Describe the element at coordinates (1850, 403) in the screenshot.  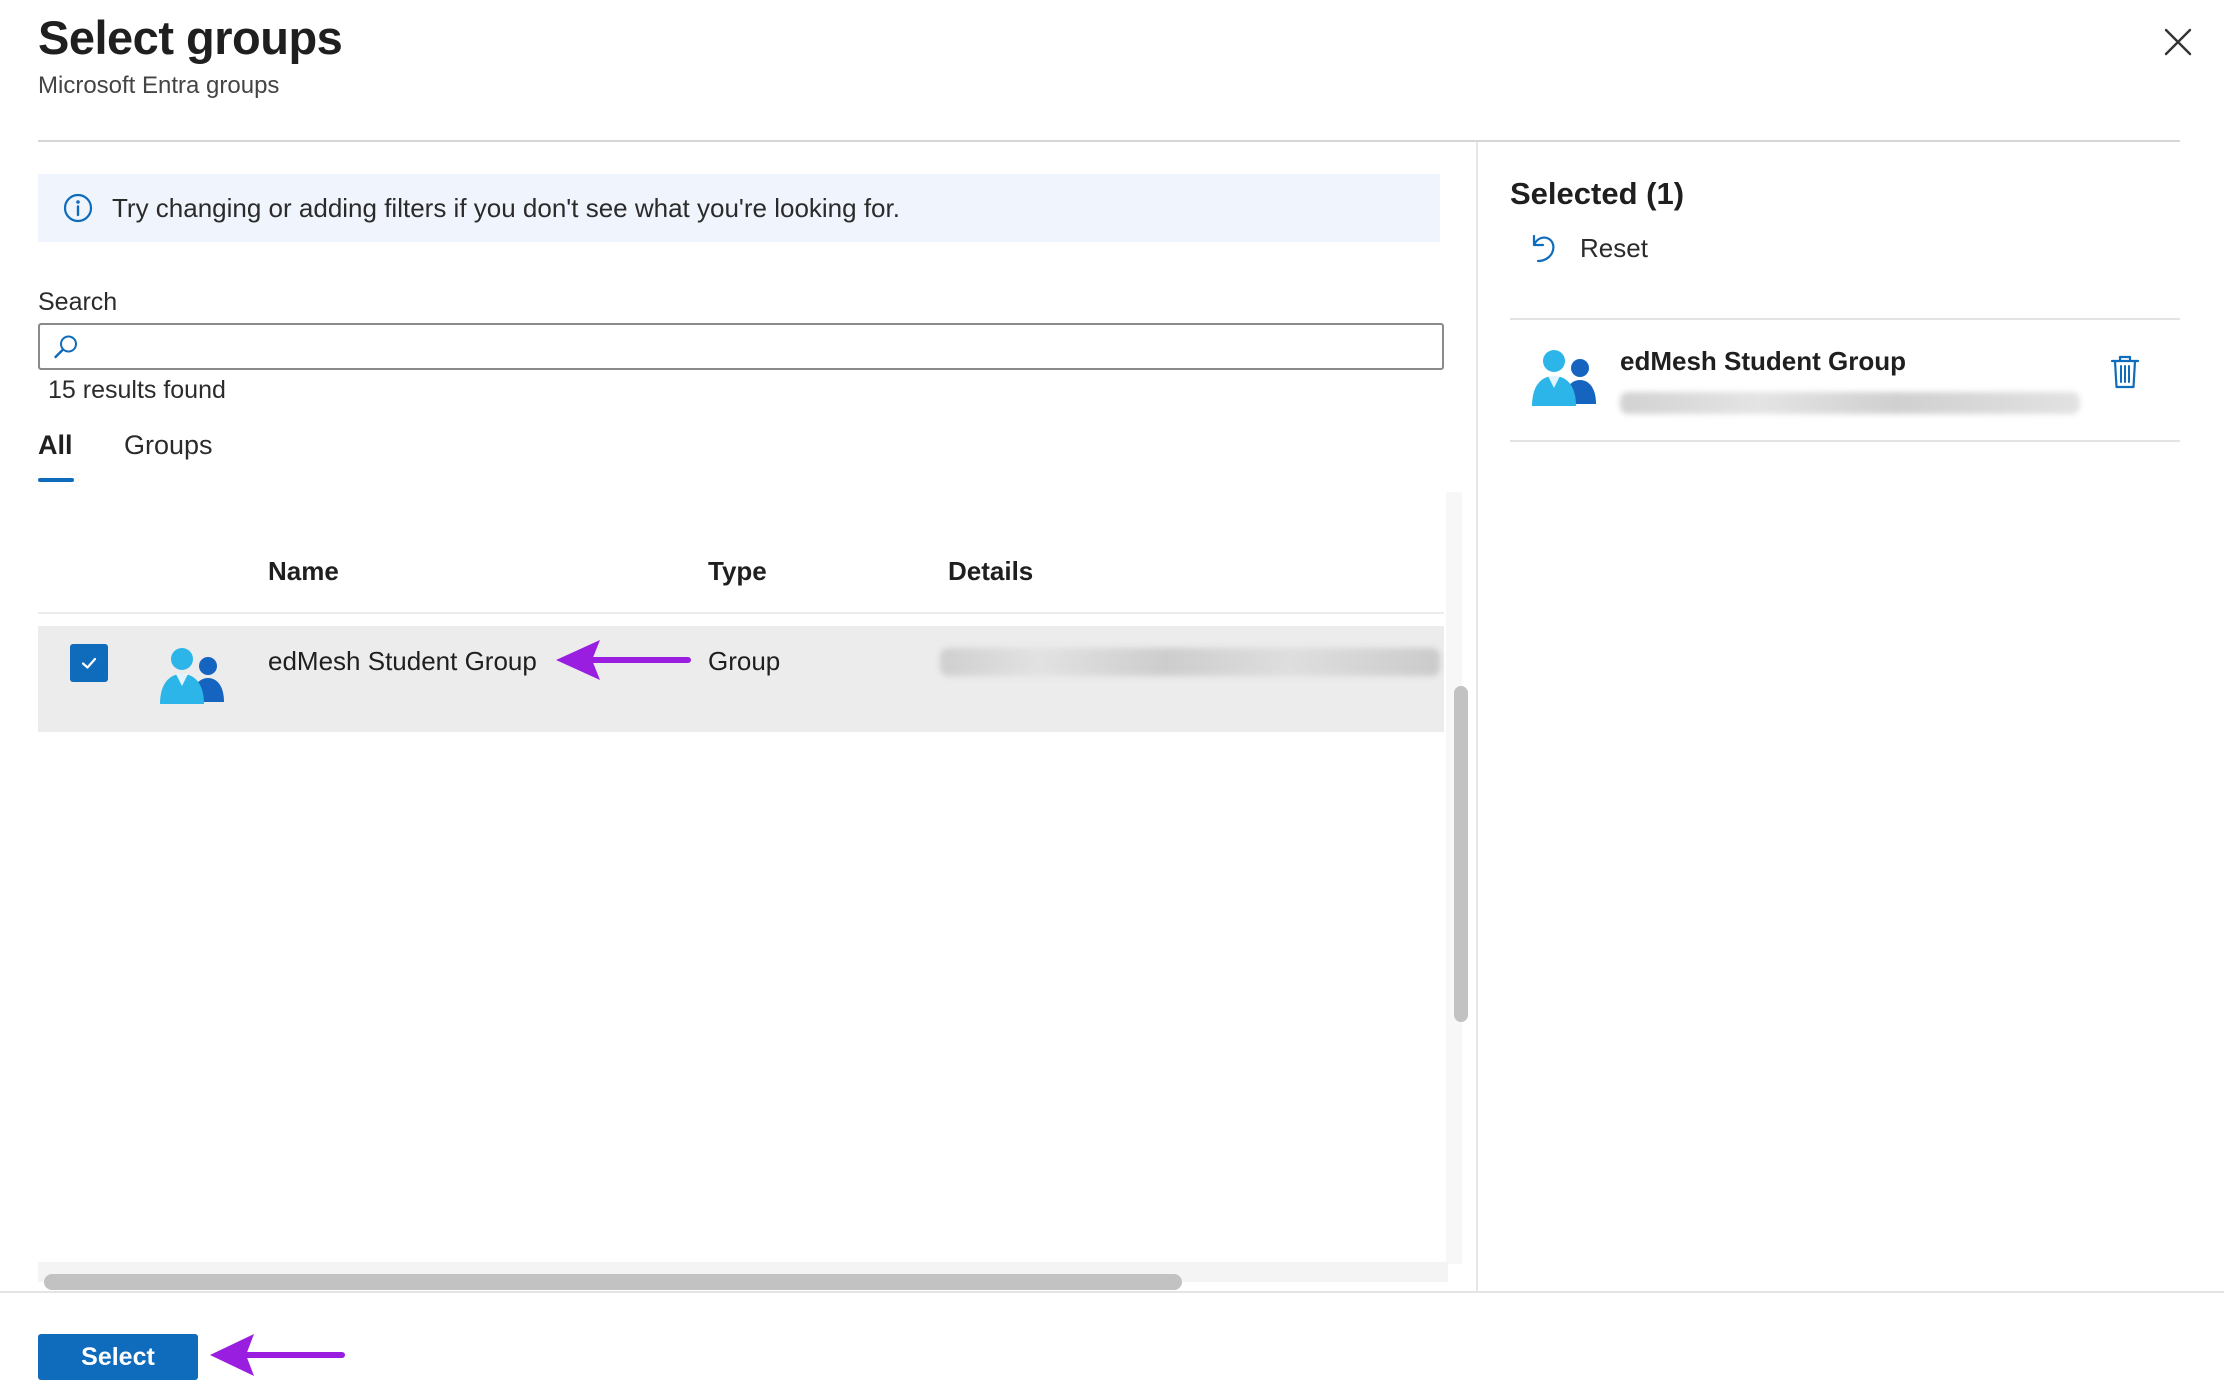
I see `selected-item-details-redacted` at that location.